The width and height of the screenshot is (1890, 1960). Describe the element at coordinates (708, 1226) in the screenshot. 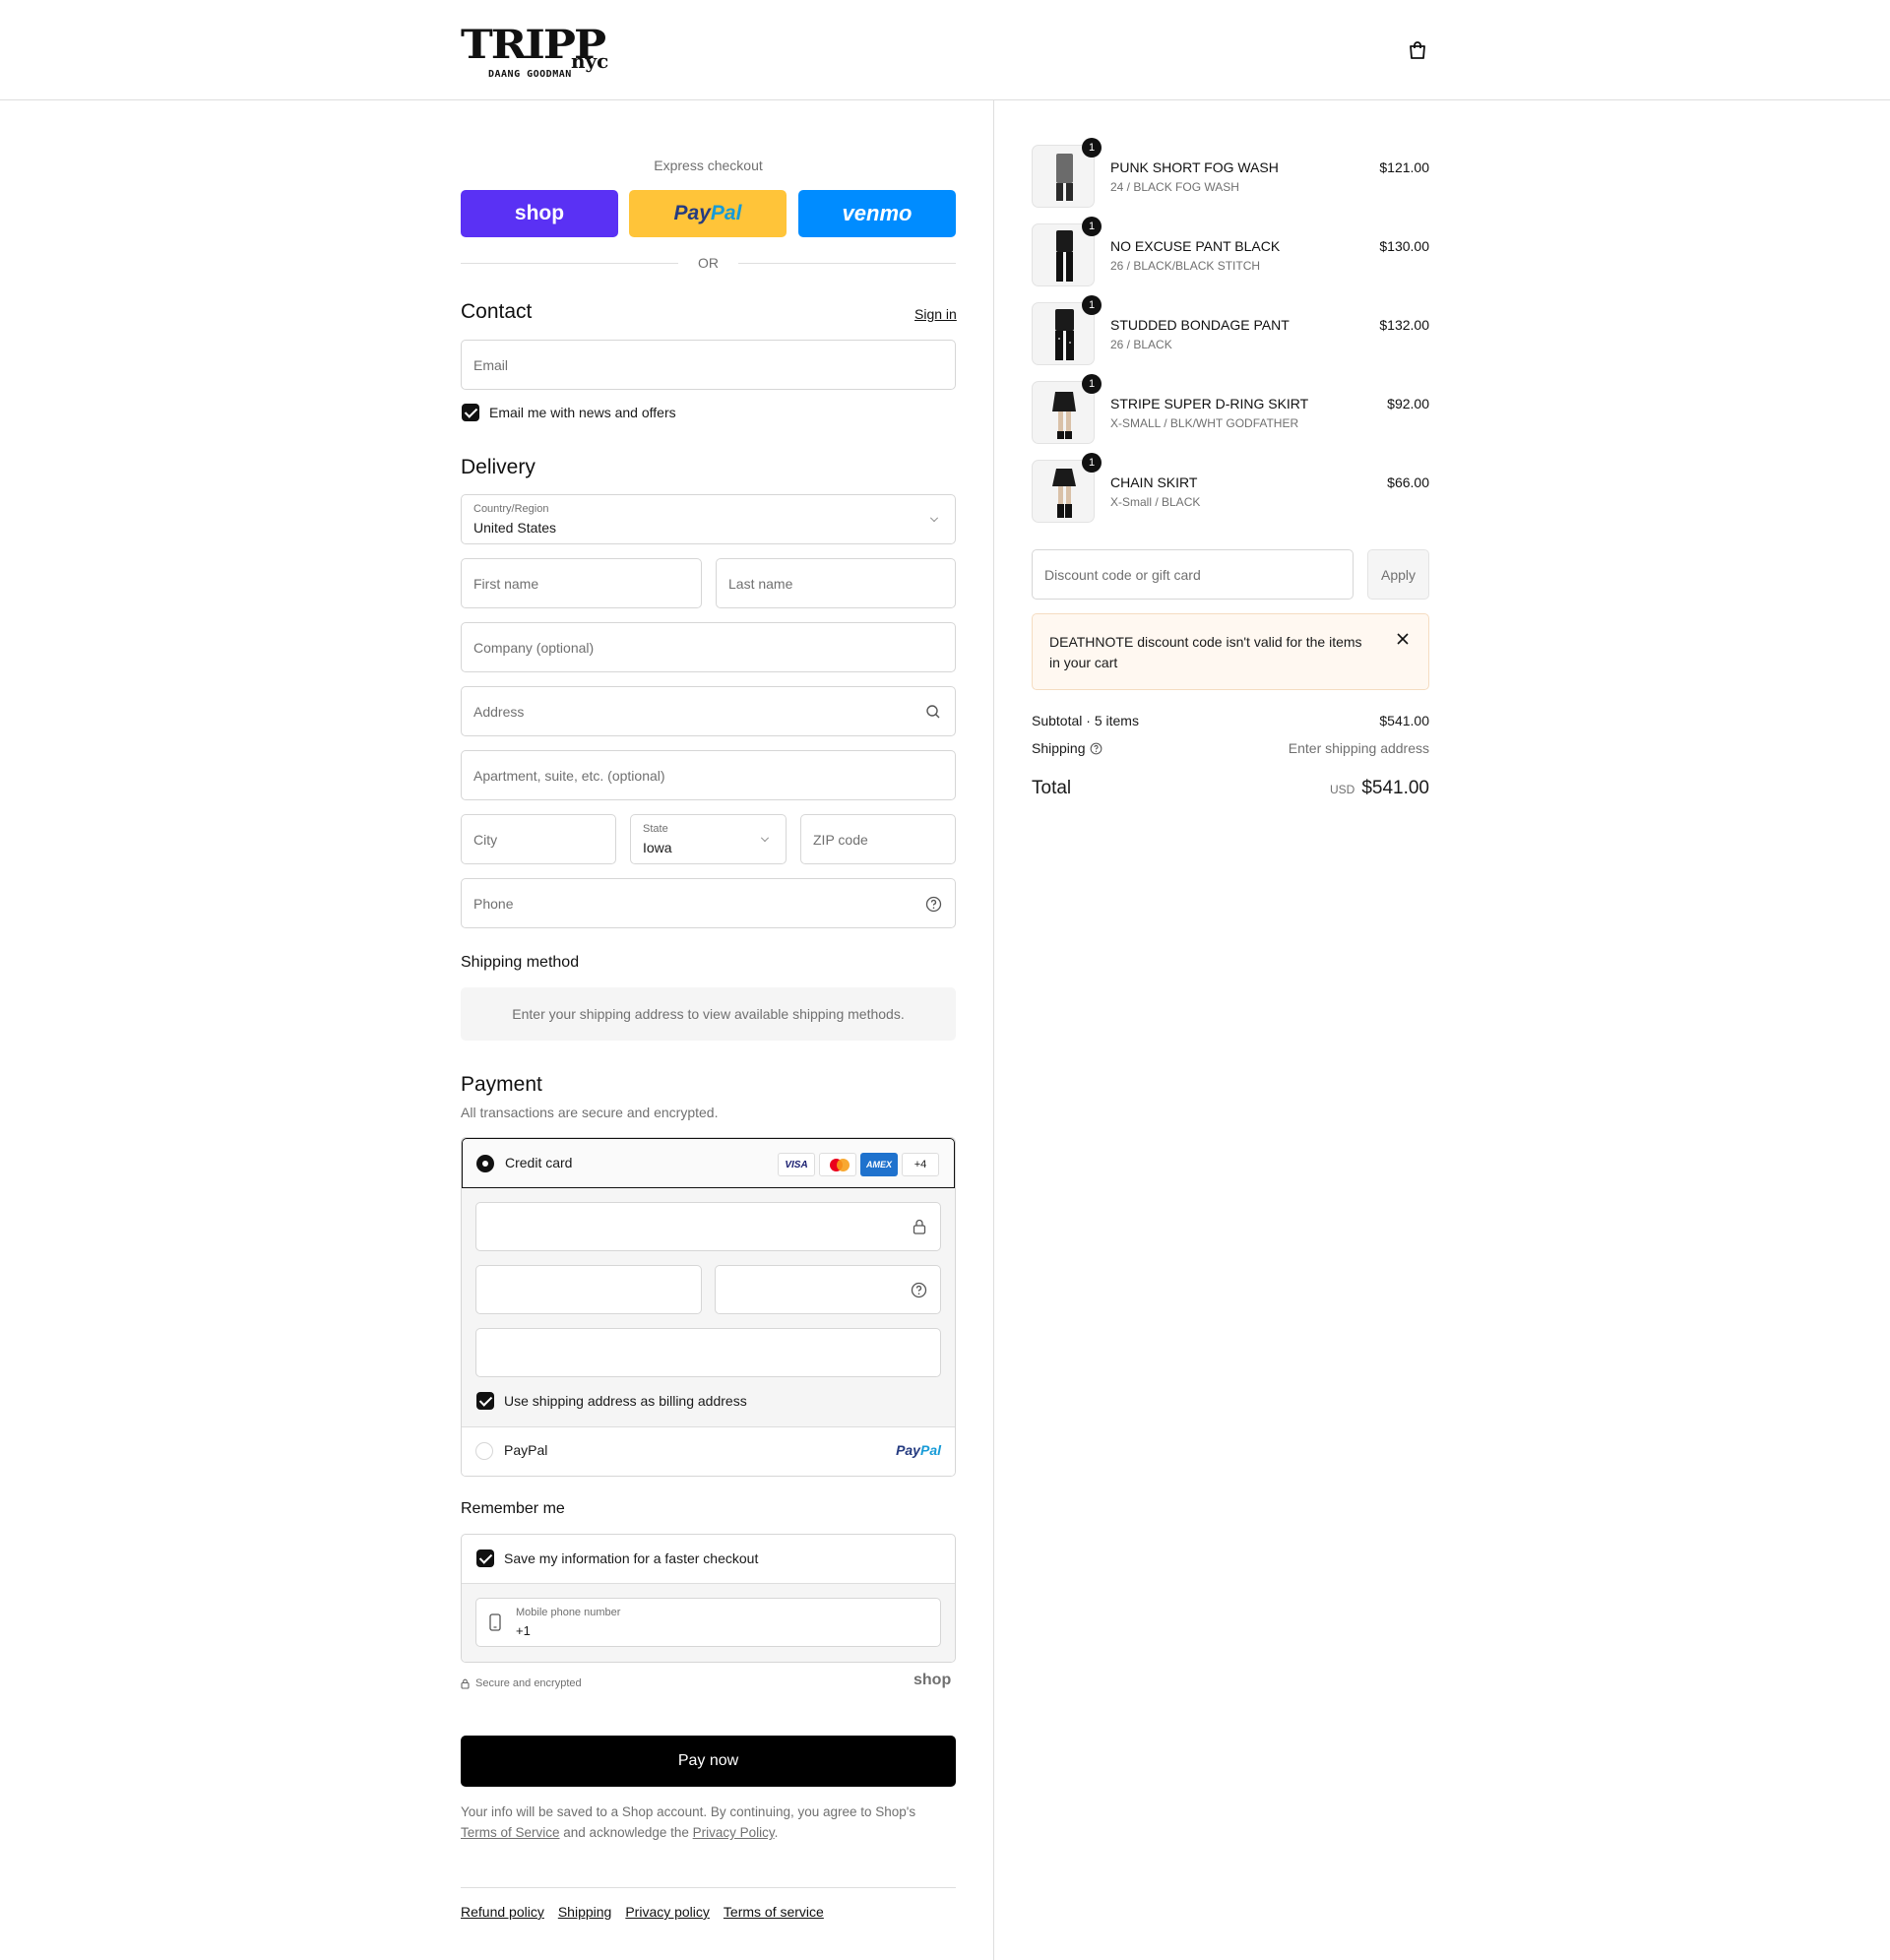

I see `card-number-field` at that location.